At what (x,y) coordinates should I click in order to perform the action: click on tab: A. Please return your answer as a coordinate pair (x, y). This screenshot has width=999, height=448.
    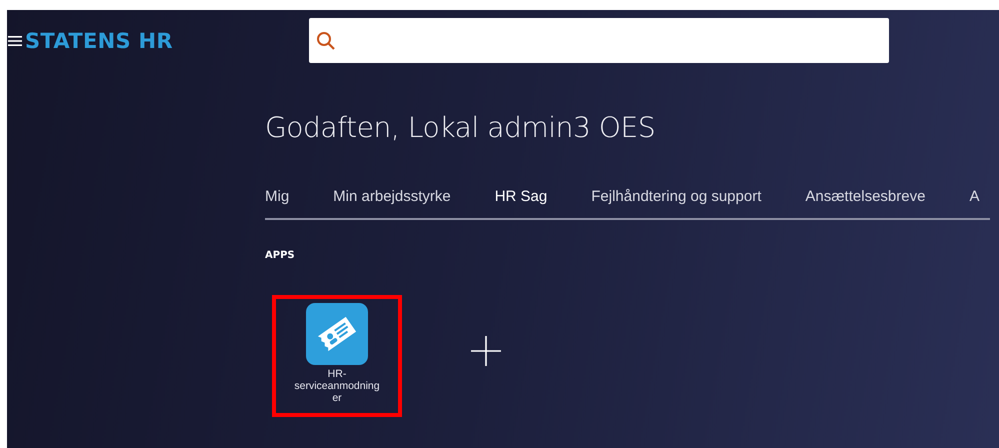
    Looking at the image, I should click on (968, 203).